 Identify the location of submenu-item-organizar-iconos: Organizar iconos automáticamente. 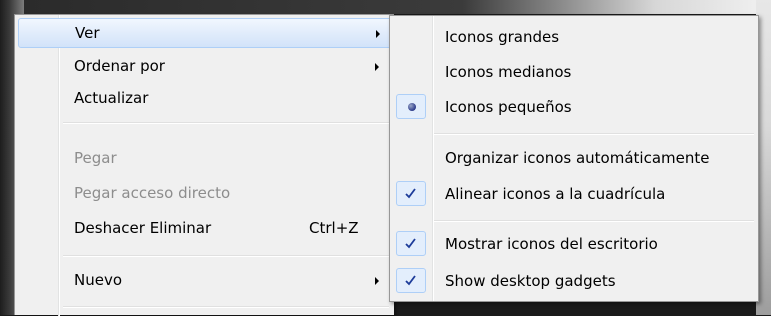
(574, 158).